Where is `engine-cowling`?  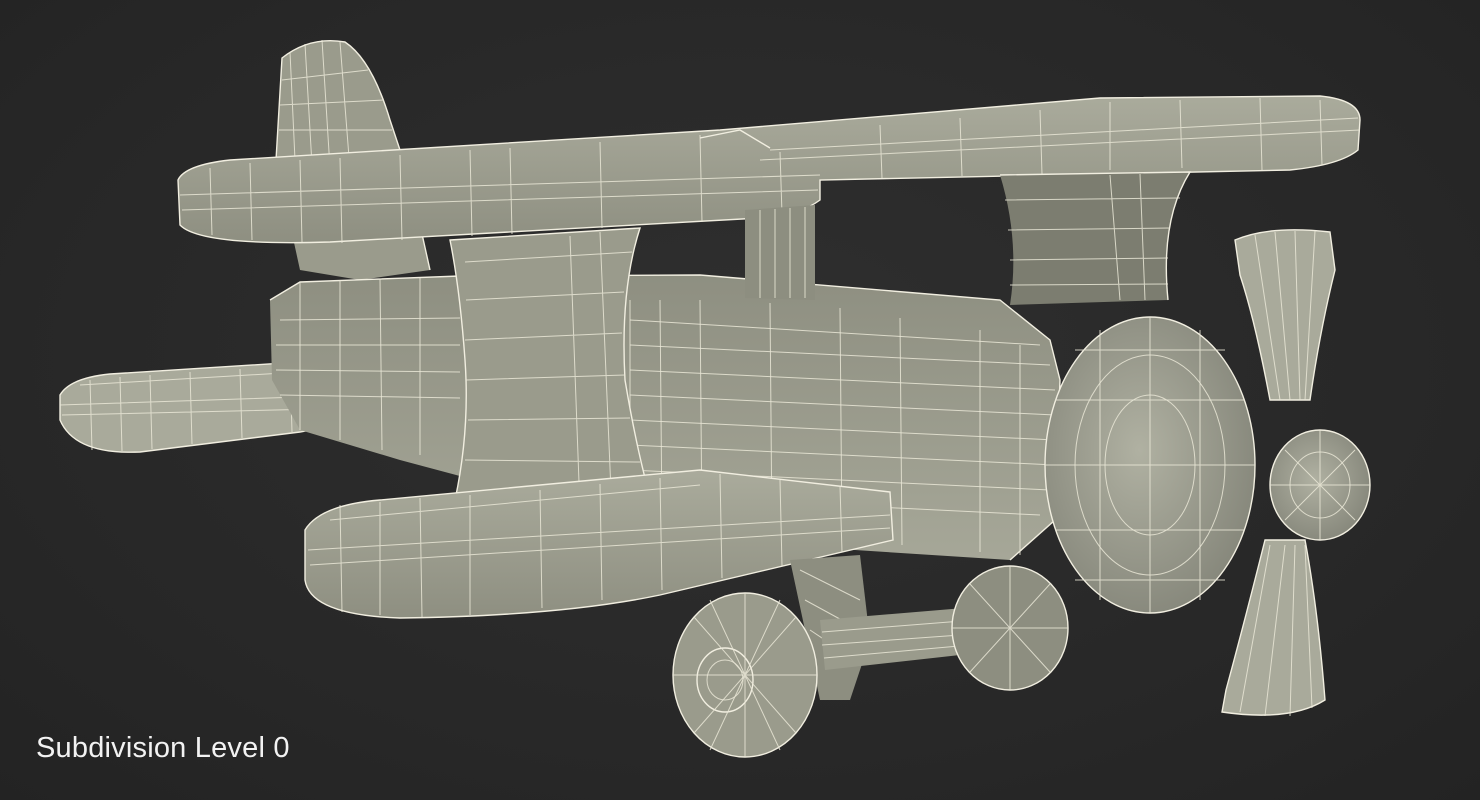
engine-cowling is located at coordinates (1150, 465).